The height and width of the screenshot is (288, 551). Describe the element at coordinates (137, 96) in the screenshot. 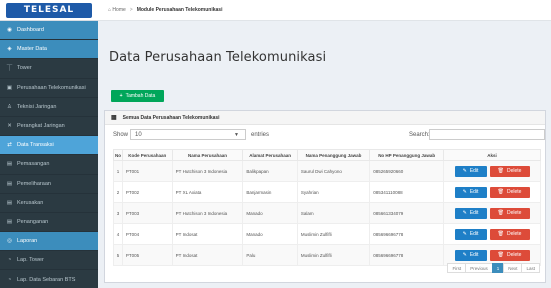

I see `add-data-button: + Tambah Data` at that location.